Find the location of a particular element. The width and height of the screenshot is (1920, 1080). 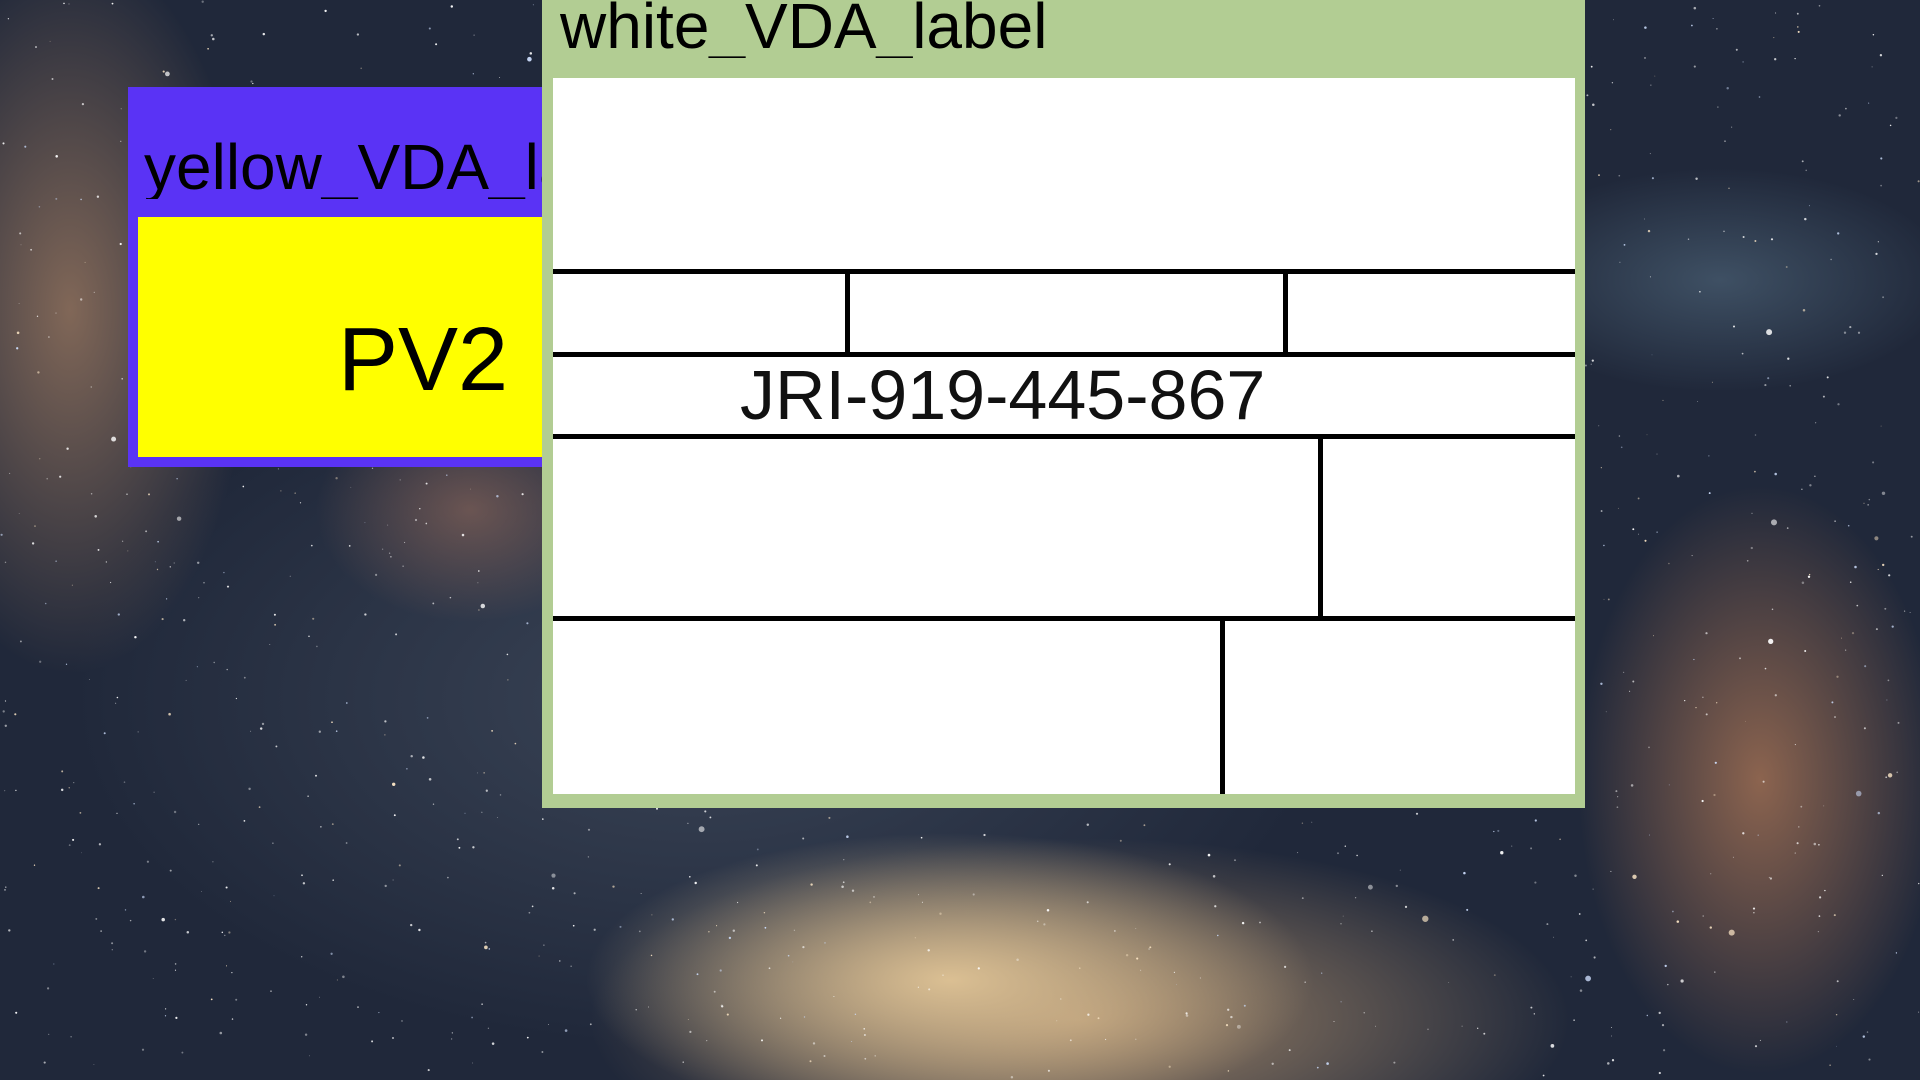

yellow-window-body: PV2 is located at coordinates (353, 337).